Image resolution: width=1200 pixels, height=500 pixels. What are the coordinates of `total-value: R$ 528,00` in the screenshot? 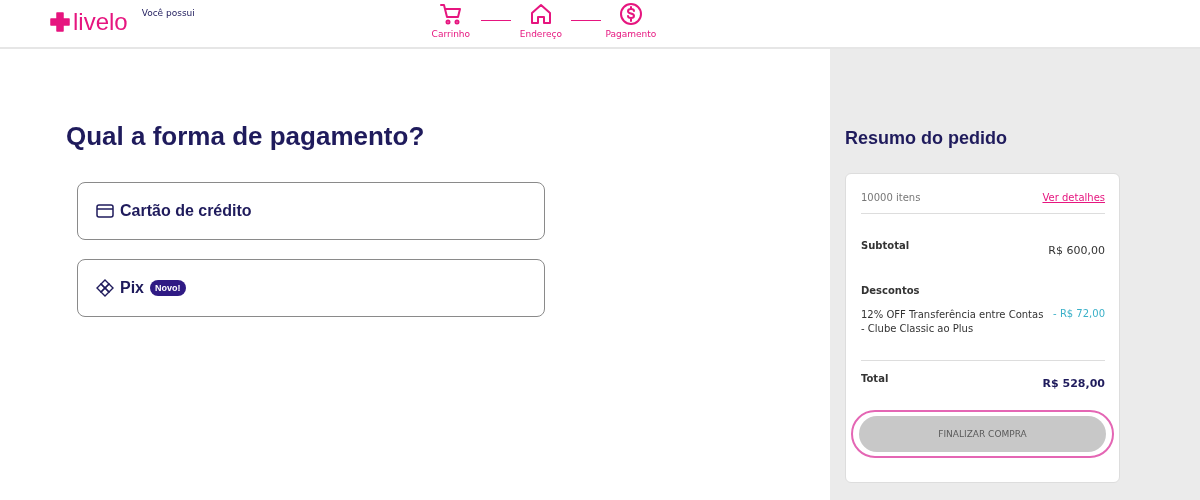 It's located at (1073, 383).